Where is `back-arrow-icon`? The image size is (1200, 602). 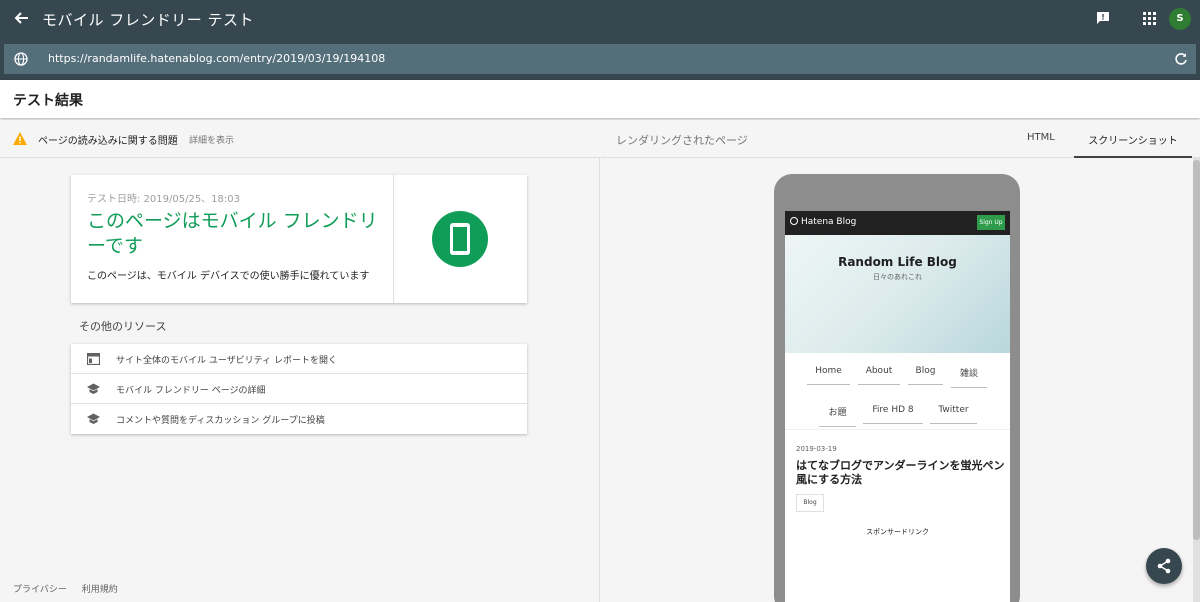
back-arrow-icon is located at coordinates (22, 18).